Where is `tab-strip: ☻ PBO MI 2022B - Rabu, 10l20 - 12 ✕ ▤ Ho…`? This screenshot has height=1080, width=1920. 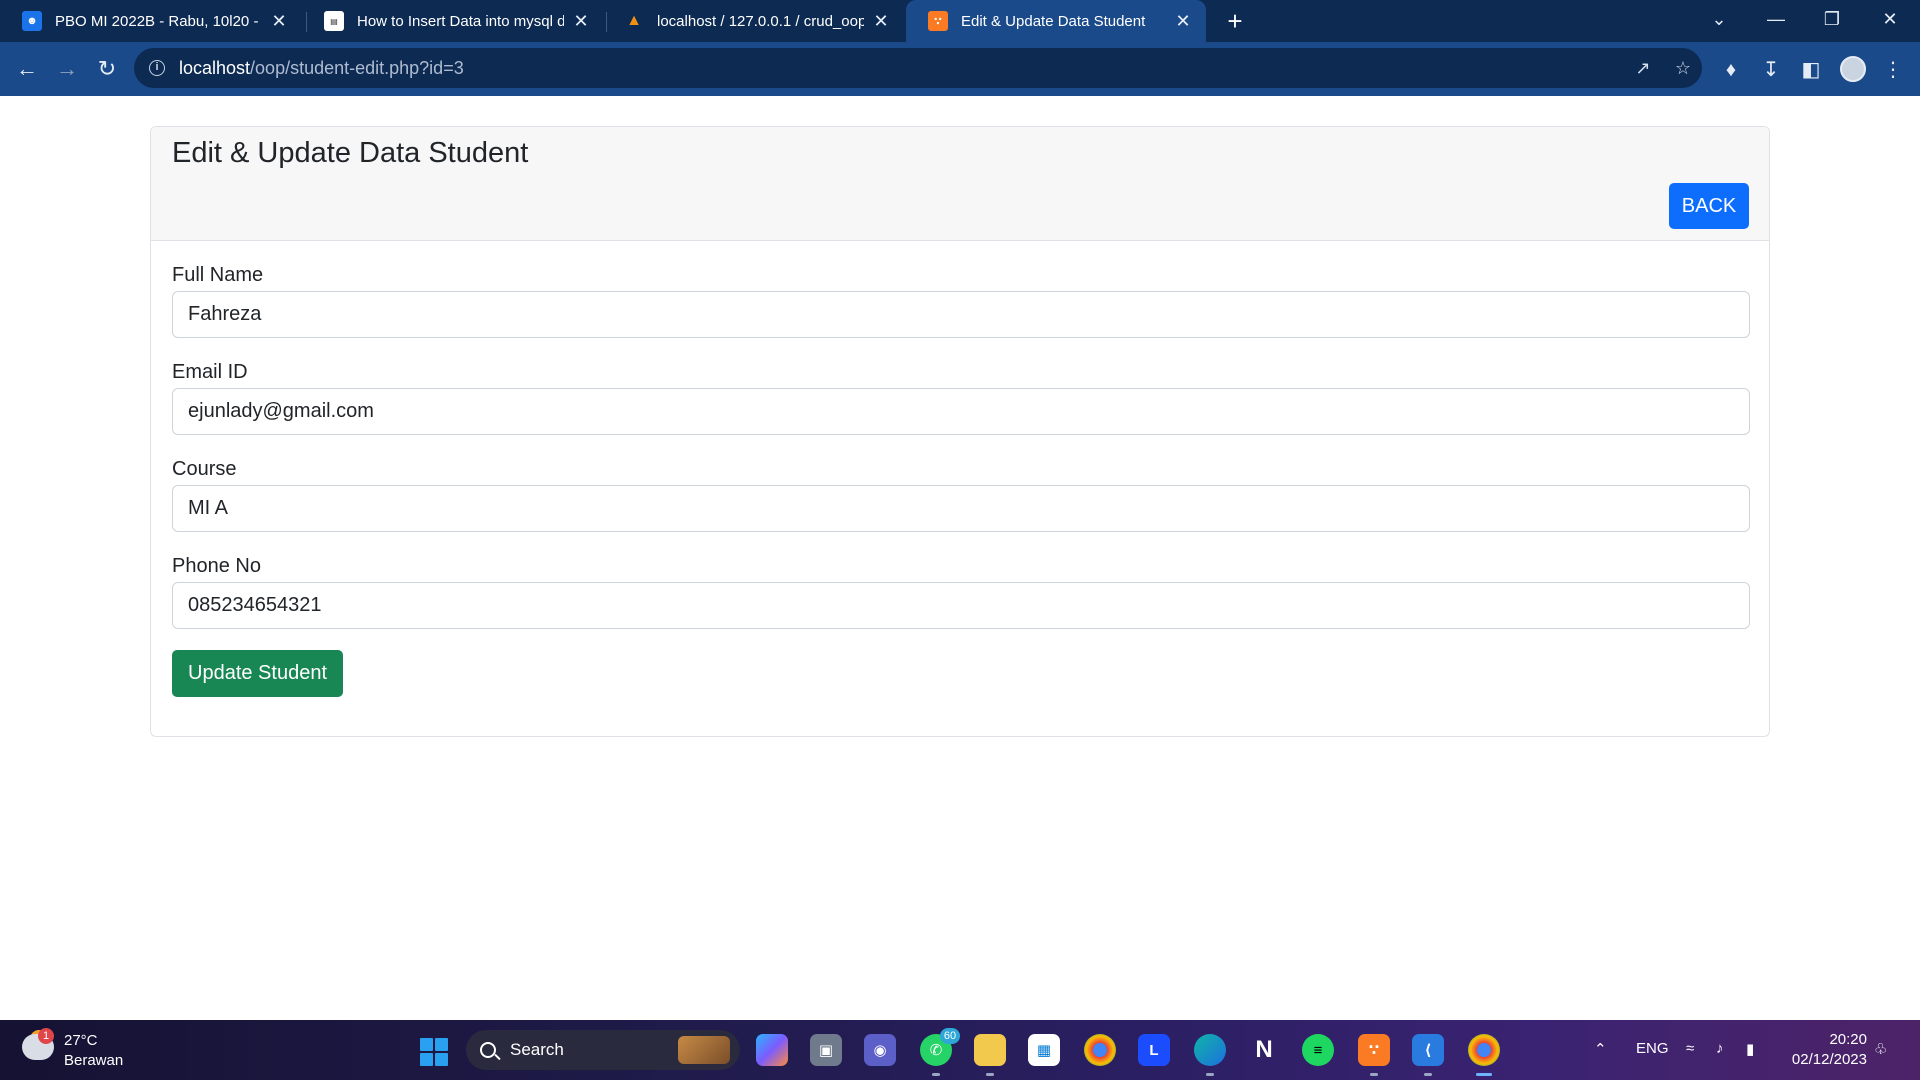 tab-strip: ☻ PBO MI 2022B - Rabu, 10l20 - 12 ✕ ▤ Ho… is located at coordinates (960, 21).